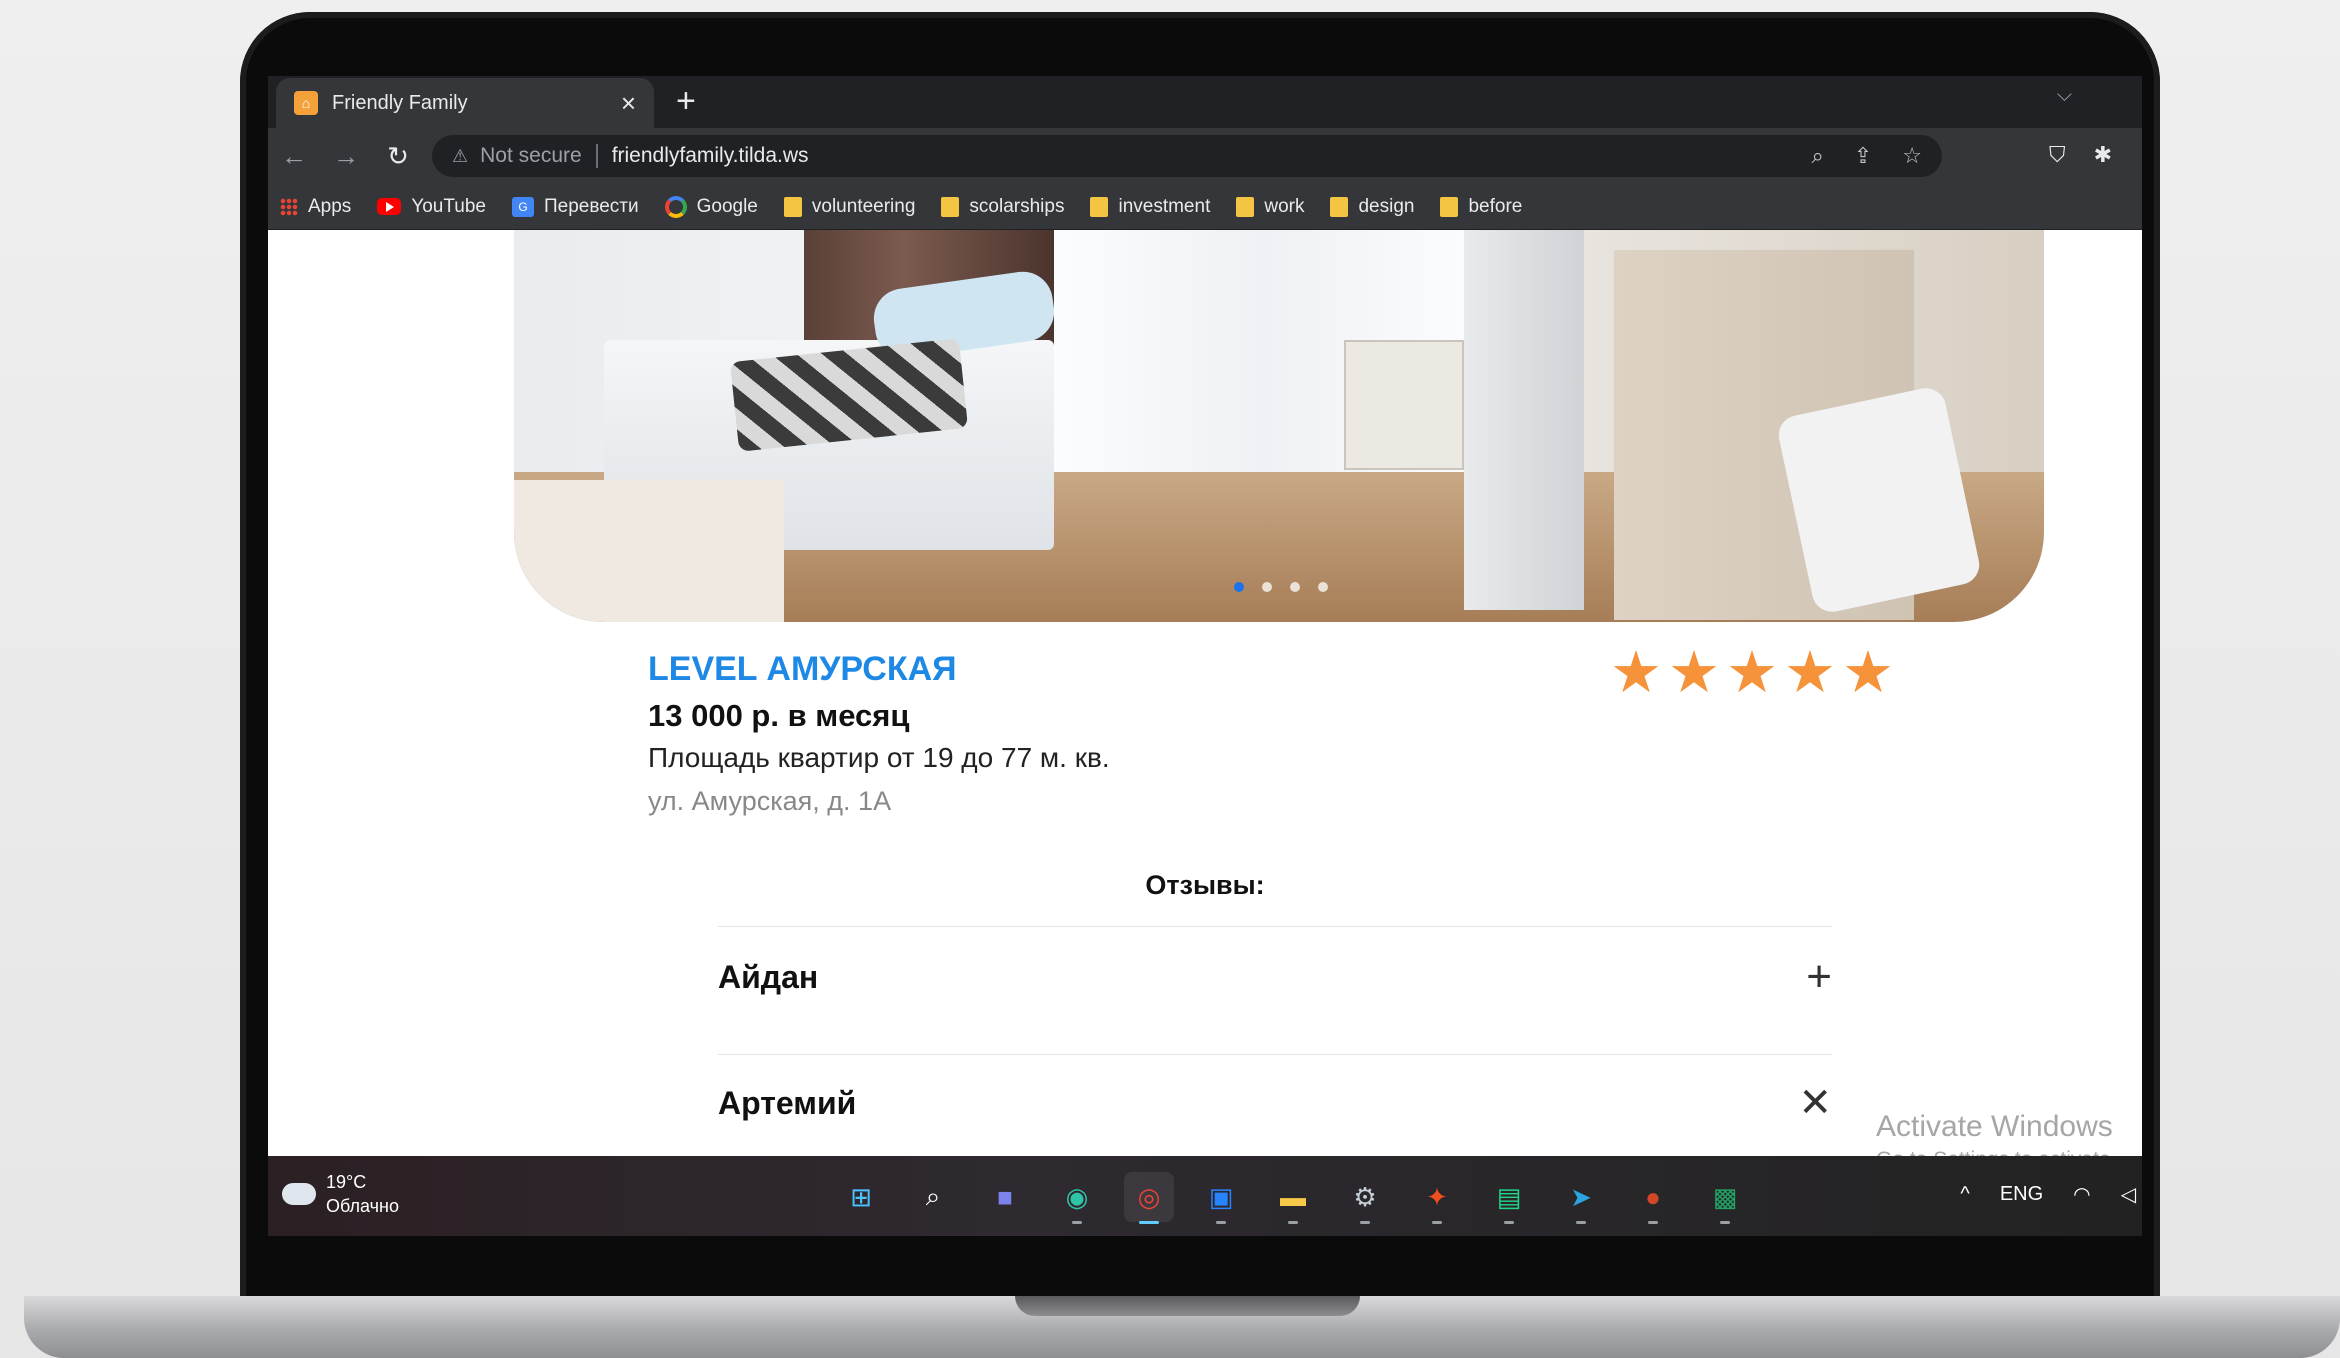  I want to click on shield-extension-icon: ⛉, so click(2057, 155).